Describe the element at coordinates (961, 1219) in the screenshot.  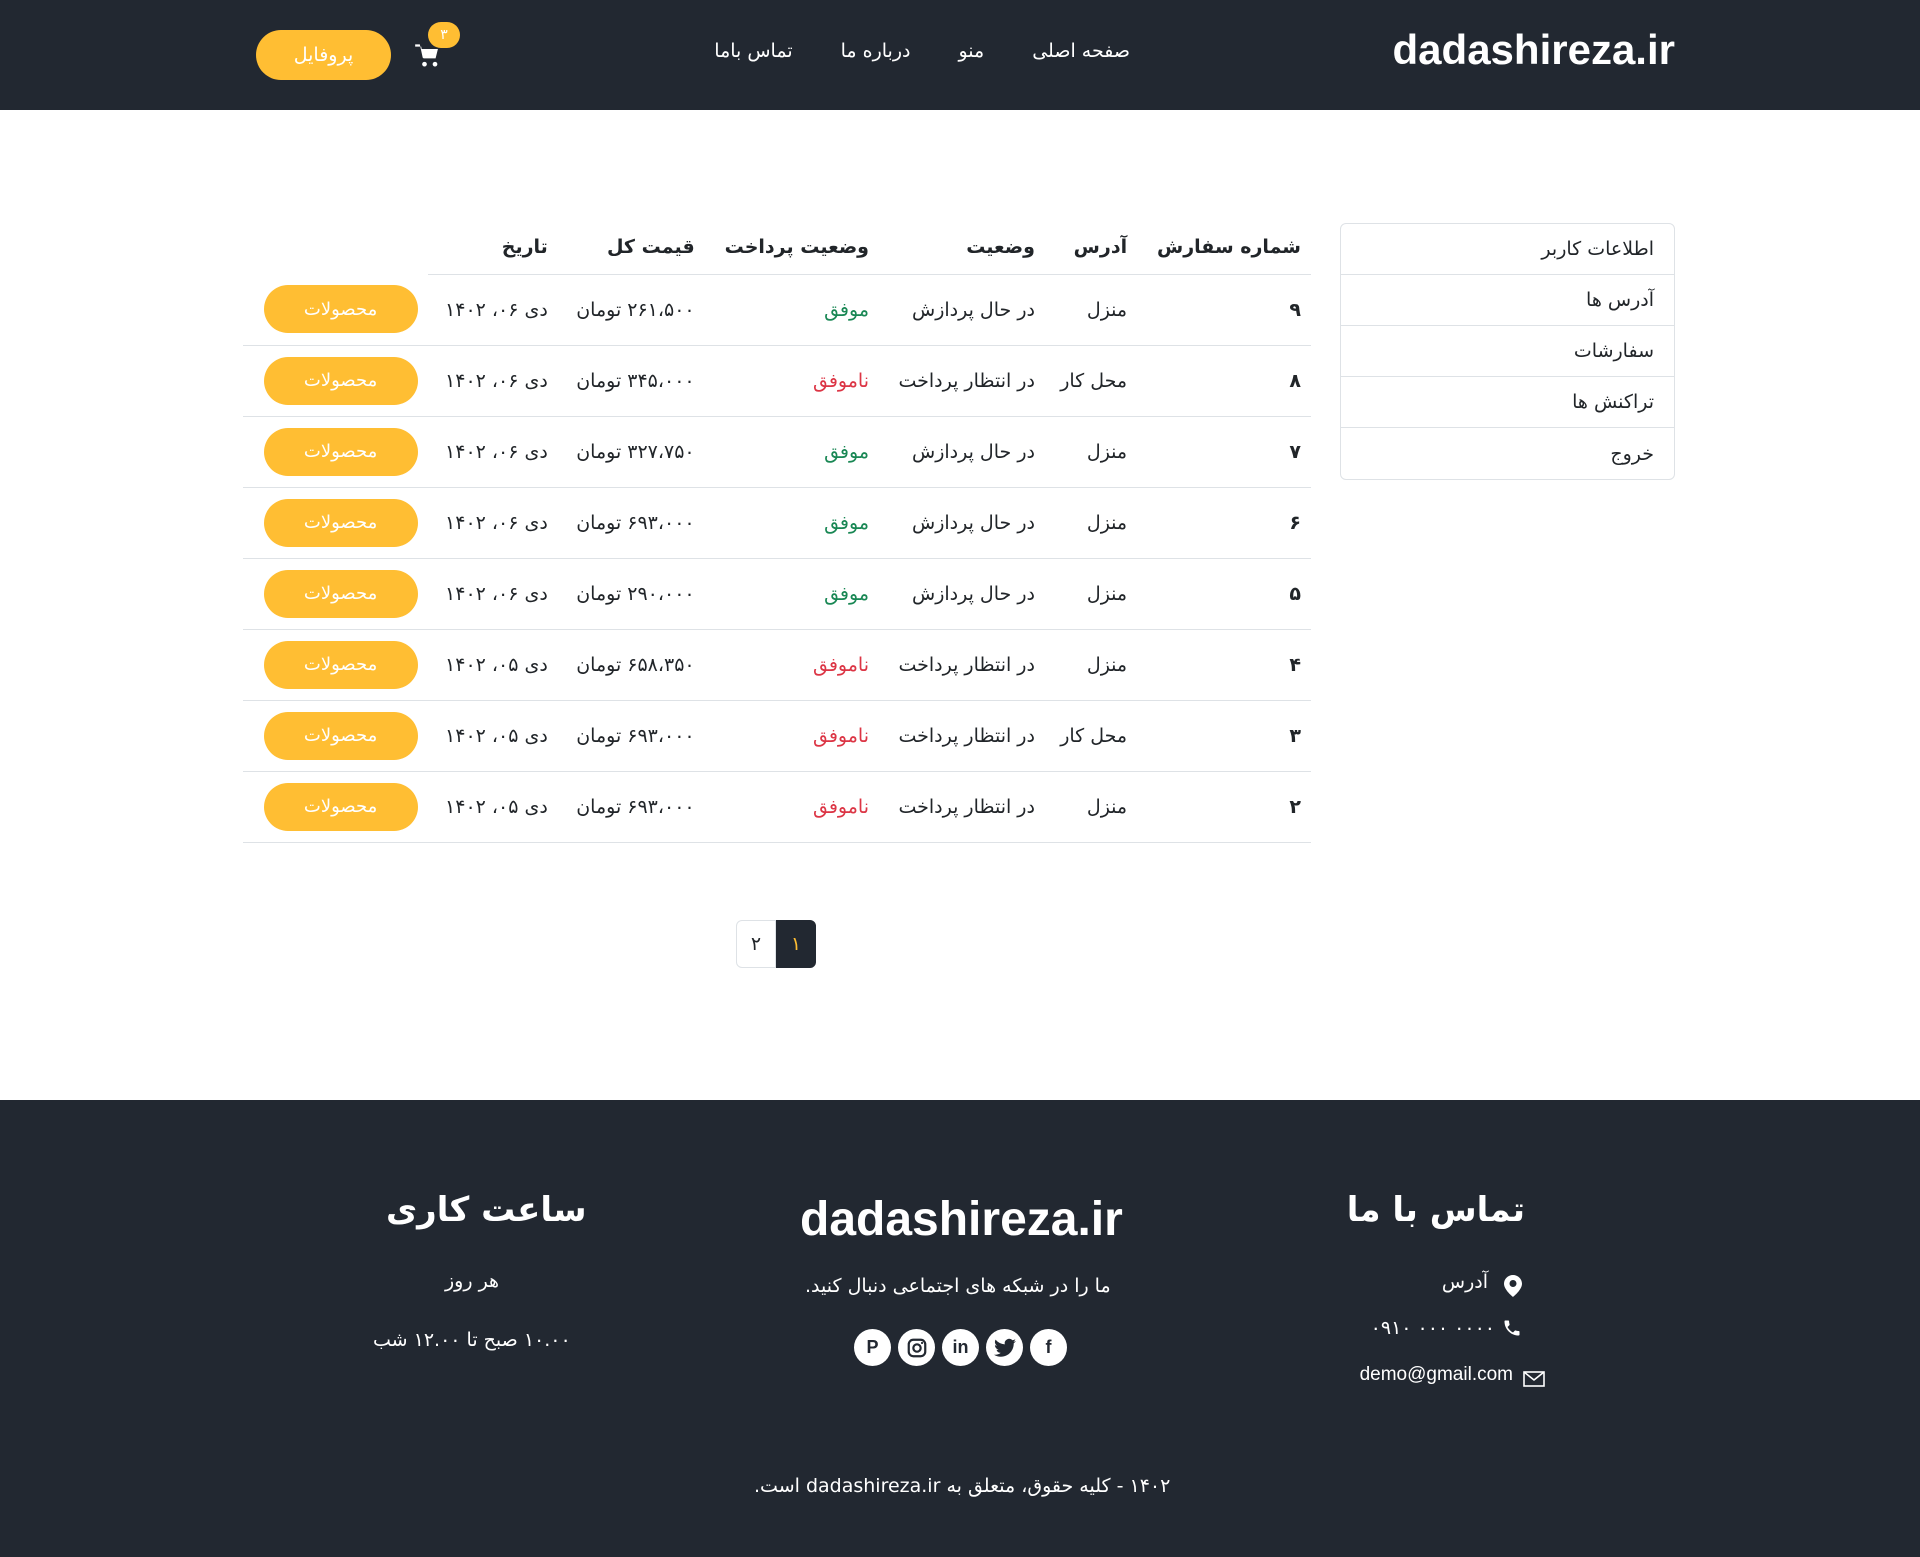
I see `footer-logo: dadashireza.ir` at that location.